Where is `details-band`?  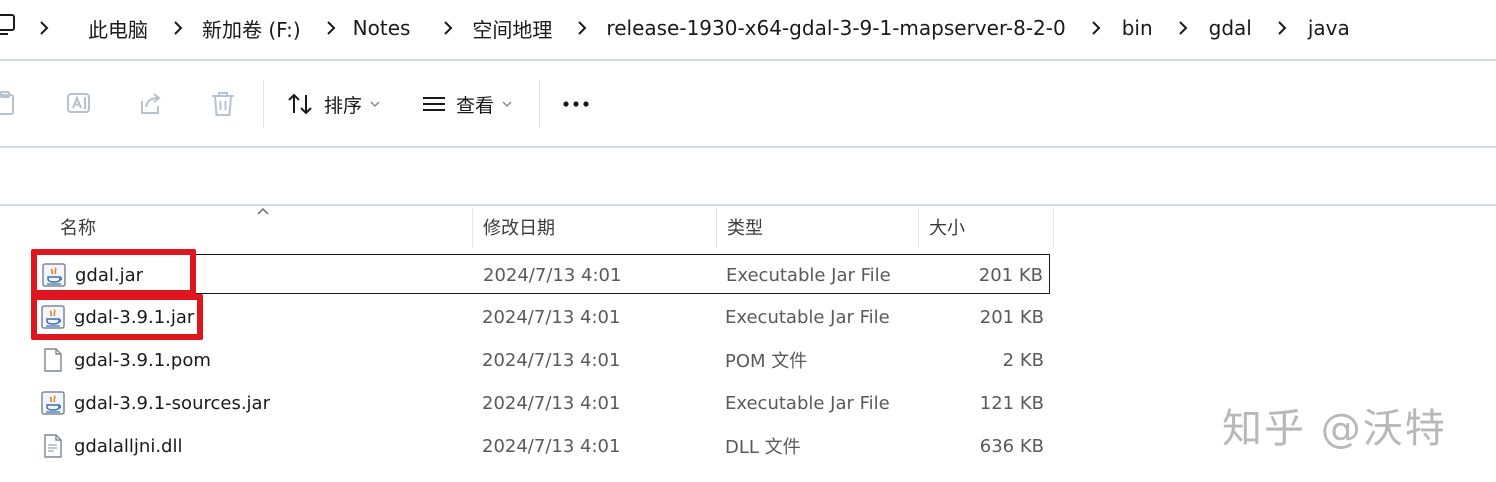 details-band is located at coordinates (748, 176).